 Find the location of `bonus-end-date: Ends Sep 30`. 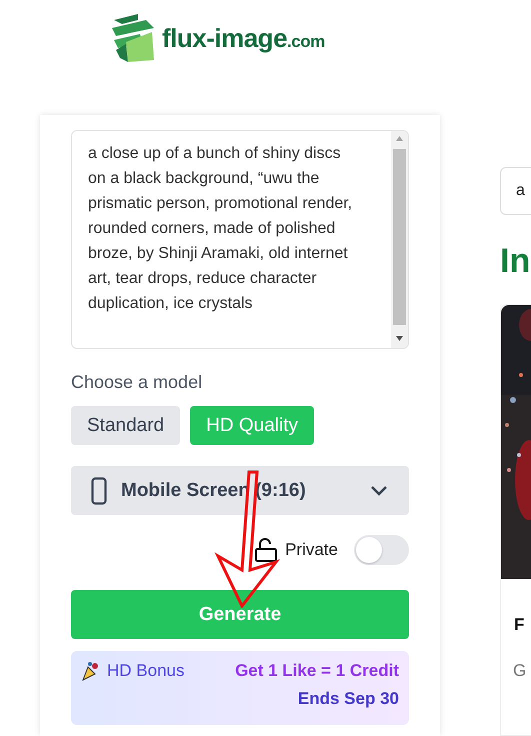

bonus-end-date: Ends Sep 30 is located at coordinates (348, 699).